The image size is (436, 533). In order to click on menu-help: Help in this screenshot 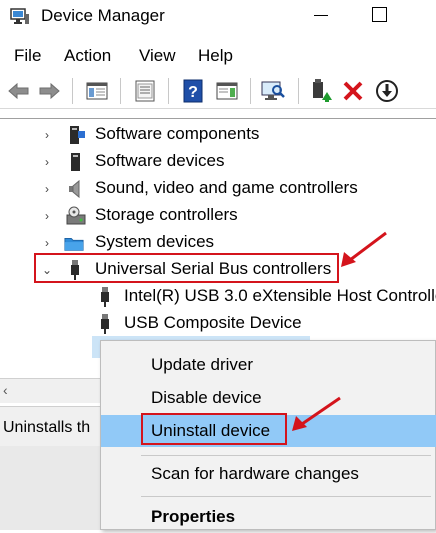, I will do `click(215, 56)`.